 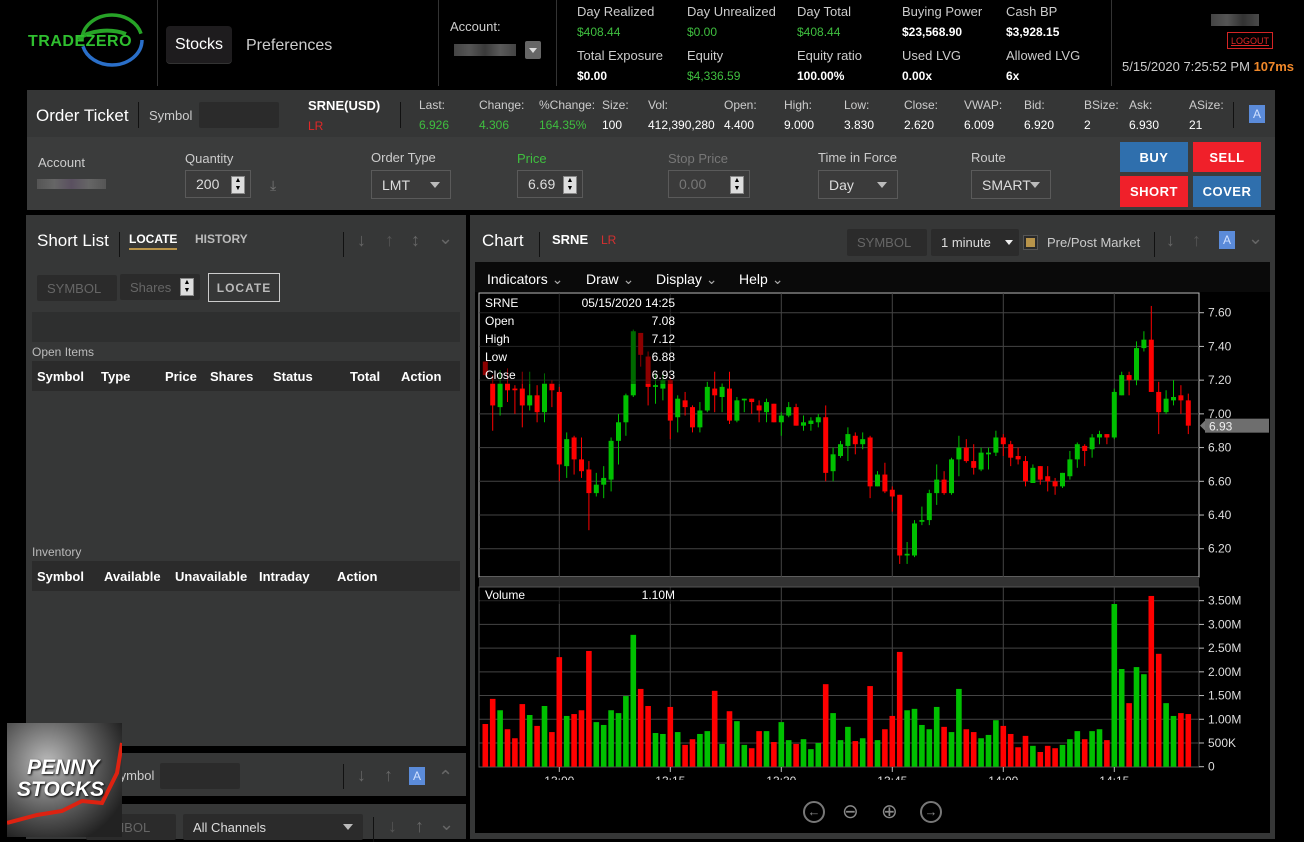 I want to click on column-header: Intraday, so click(x=284, y=576).